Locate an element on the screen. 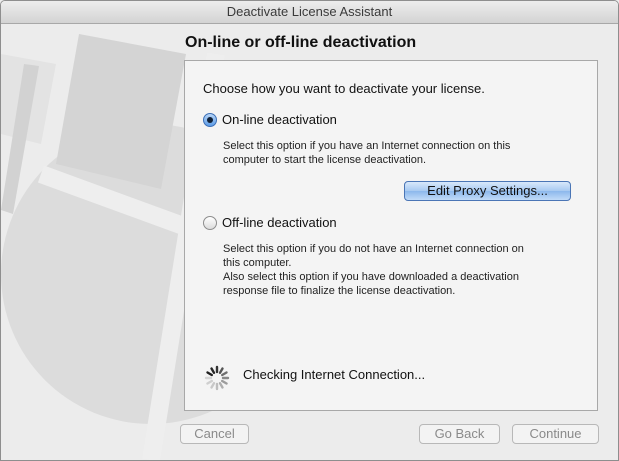 The image size is (619, 461). offline-radio-button is located at coordinates (210, 222).